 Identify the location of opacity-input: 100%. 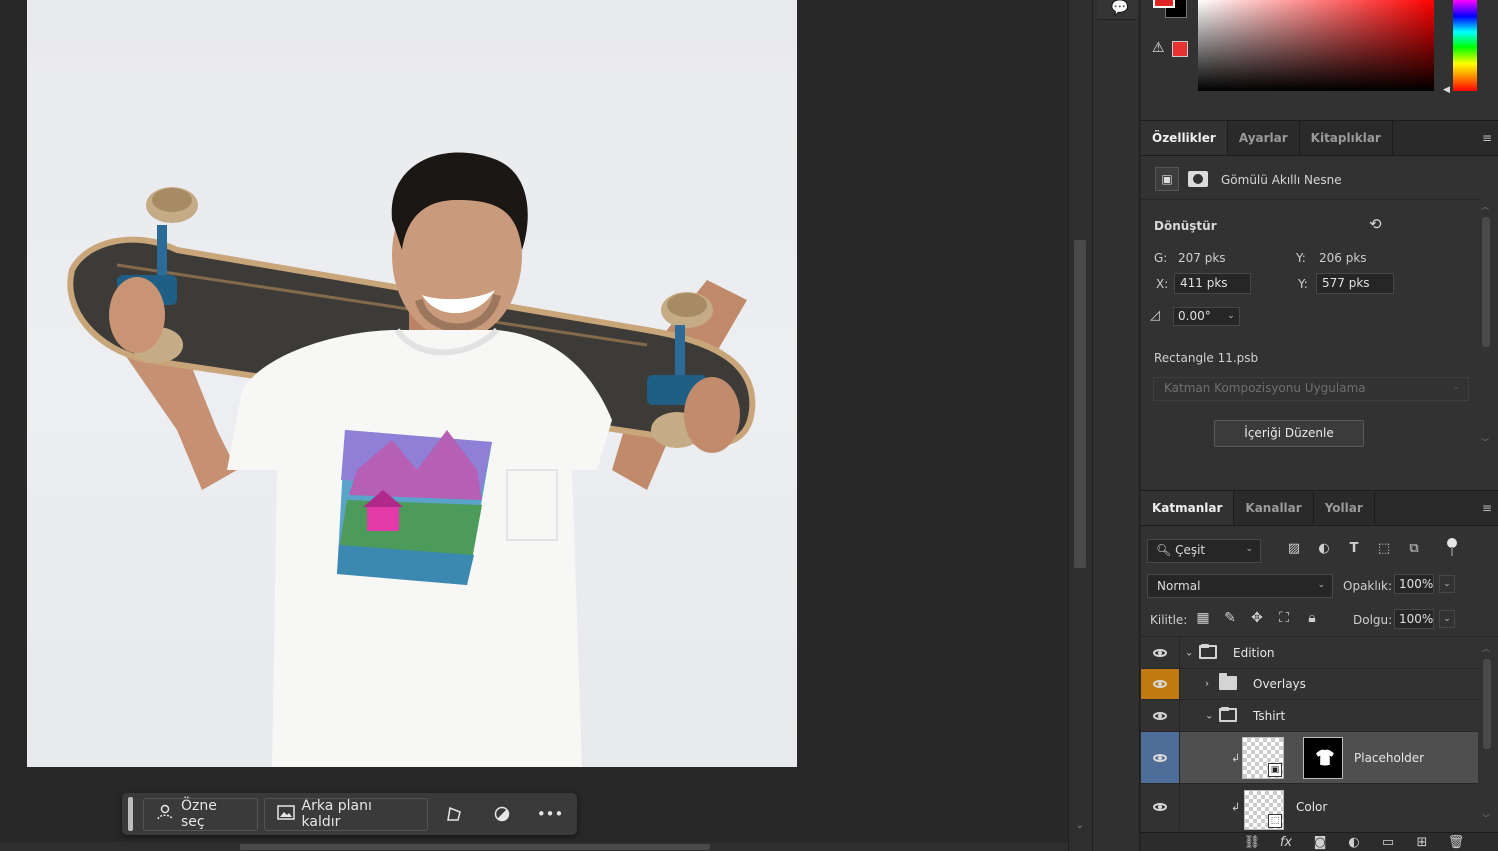
(1414, 584).